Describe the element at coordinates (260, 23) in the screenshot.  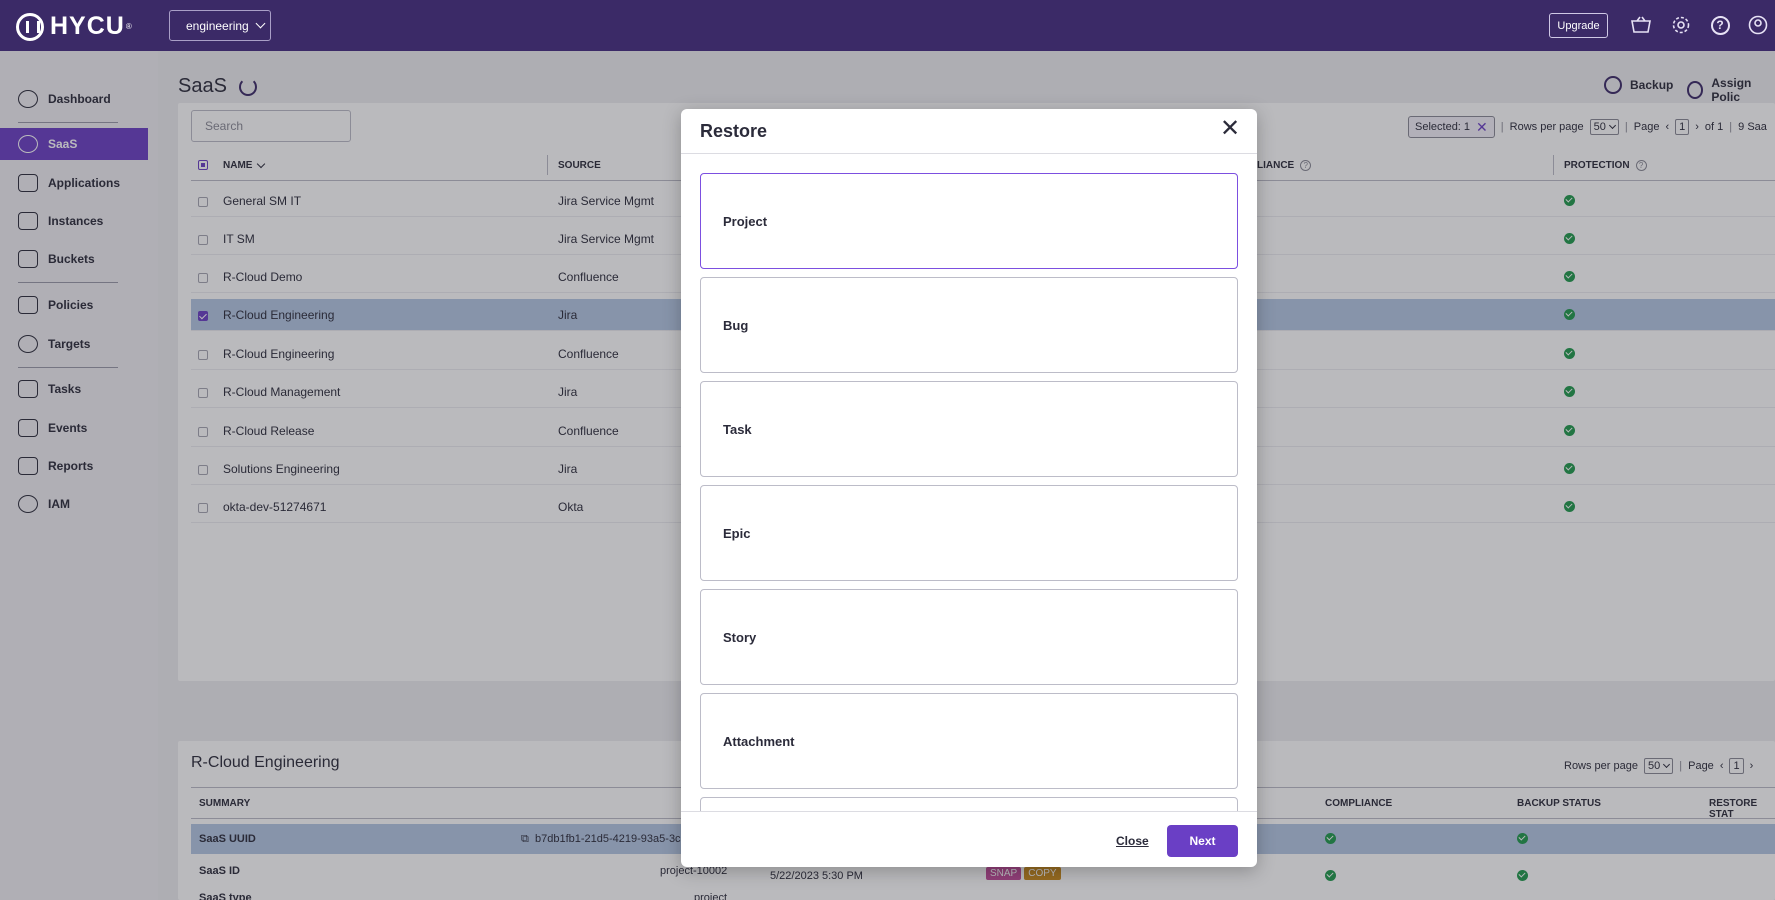
I see `chevron-down-icon` at that location.